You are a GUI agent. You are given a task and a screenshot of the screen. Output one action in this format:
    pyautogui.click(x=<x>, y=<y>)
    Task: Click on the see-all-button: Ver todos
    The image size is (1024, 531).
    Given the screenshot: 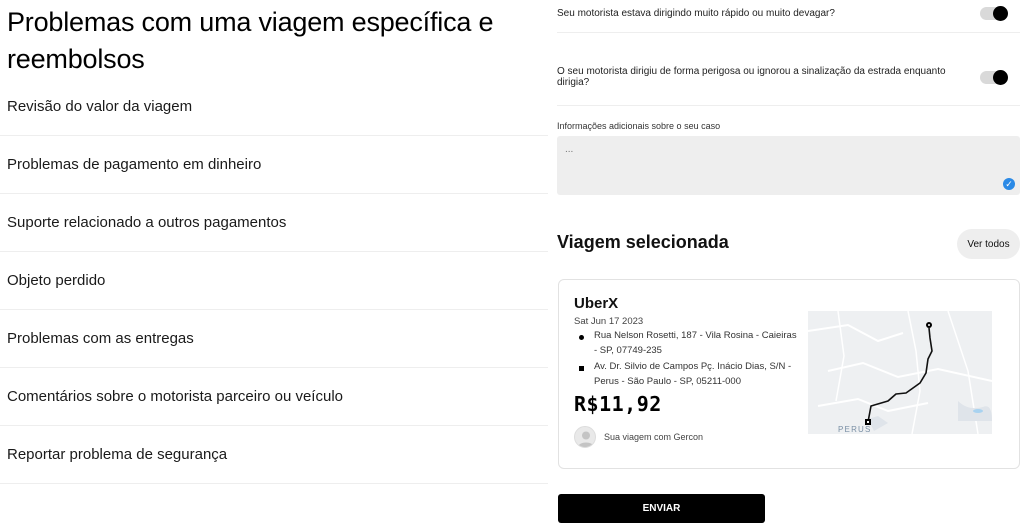 What is the action you would take?
    pyautogui.click(x=988, y=244)
    